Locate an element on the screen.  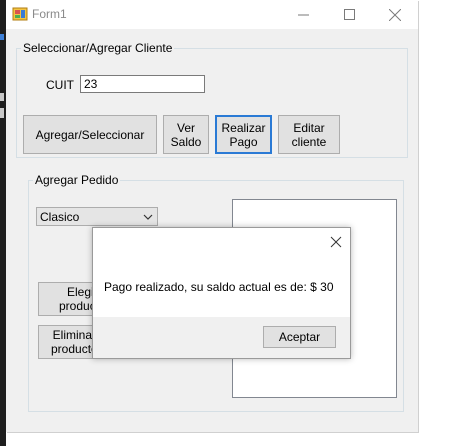
pedido-group-legend: Agregar Pedido is located at coordinates (77, 180).